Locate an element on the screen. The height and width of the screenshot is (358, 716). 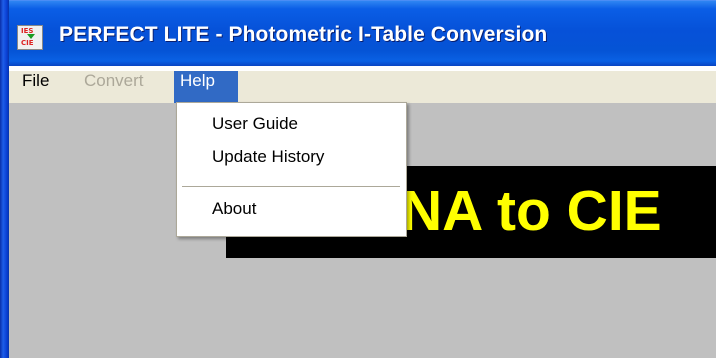
menu-bar: File Convert Help is located at coordinates (362, 87).